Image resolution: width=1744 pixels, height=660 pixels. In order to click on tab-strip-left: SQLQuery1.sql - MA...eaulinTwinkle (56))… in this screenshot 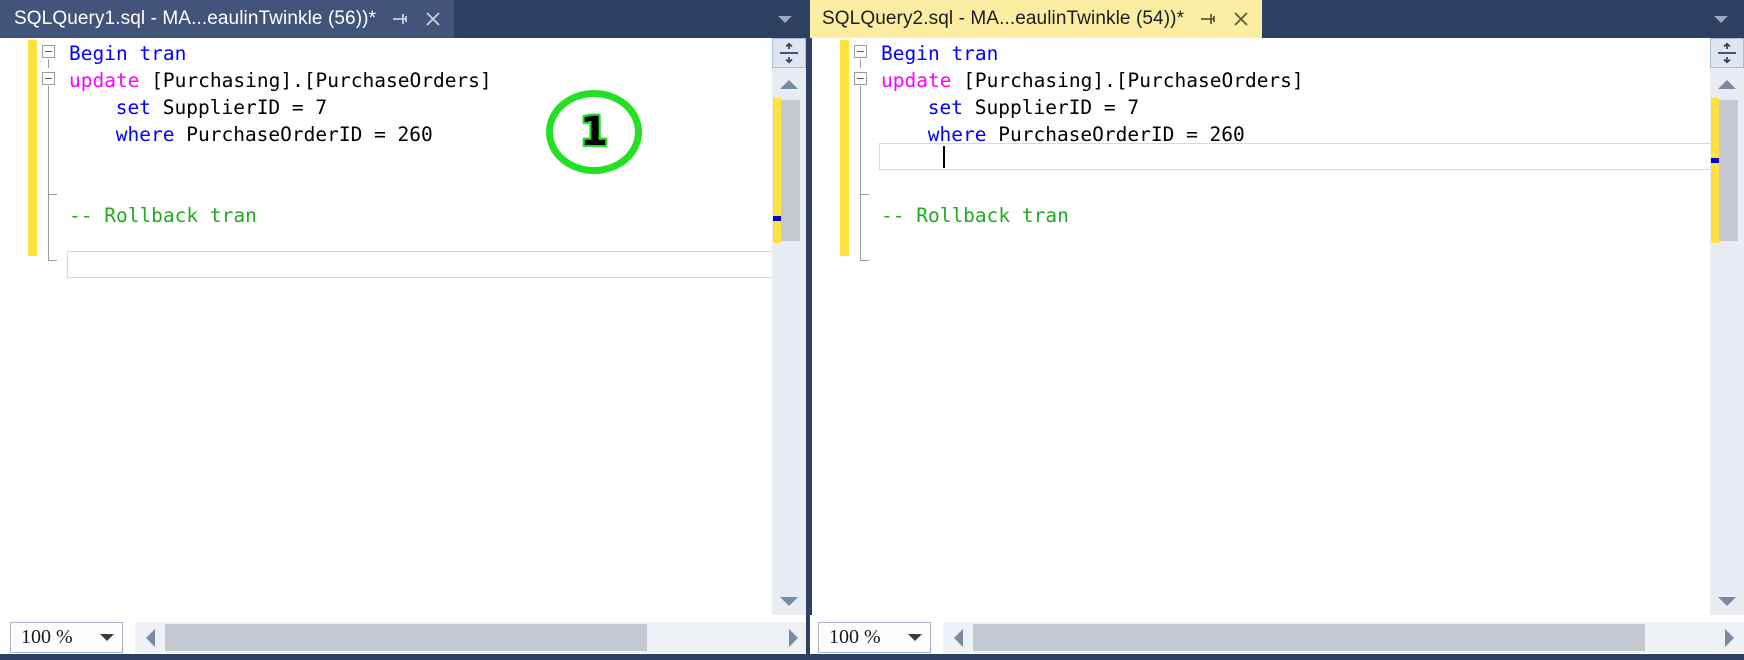, I will do `click(404, 19)`.